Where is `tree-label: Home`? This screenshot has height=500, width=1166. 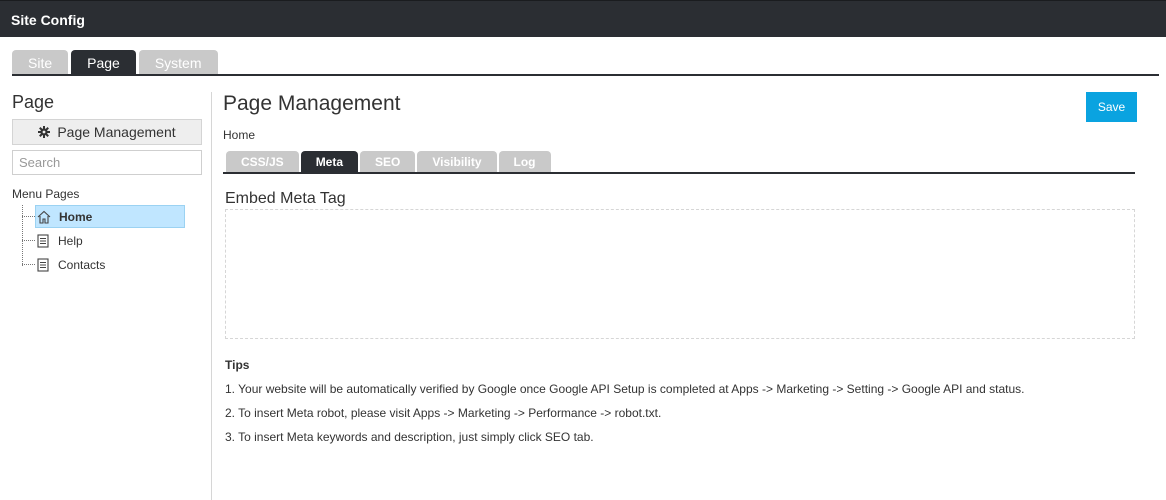 tree-label: Home is located at coordinates (76, 216).